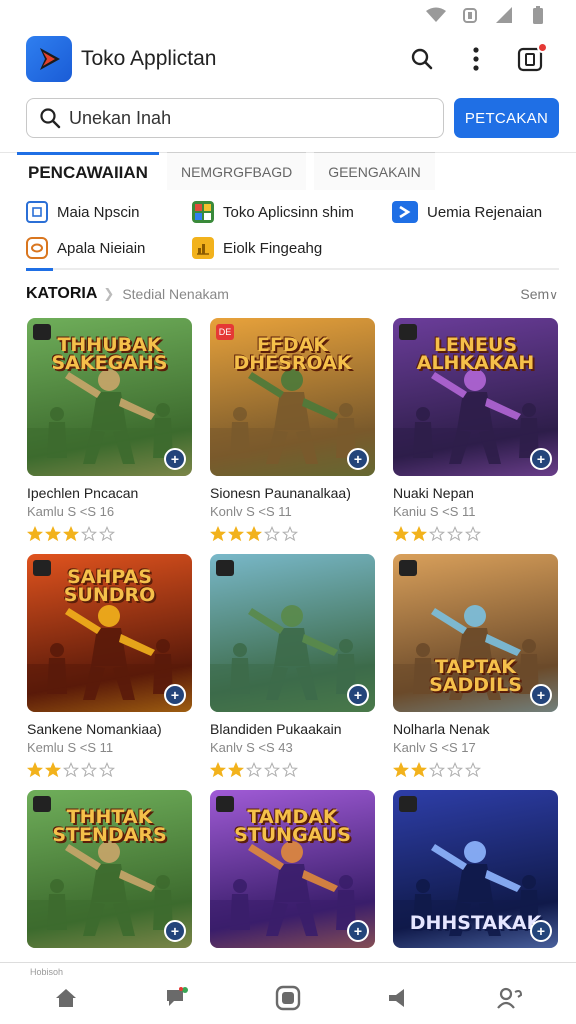 This screenshot has height=1024, width=576. I want to click on game-meta: Kaniu S <S 11, so click(434, 511).